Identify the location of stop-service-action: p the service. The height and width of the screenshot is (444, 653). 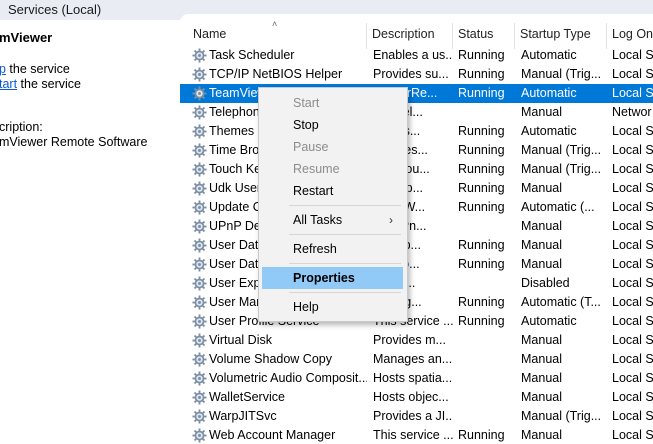
(35, 69).